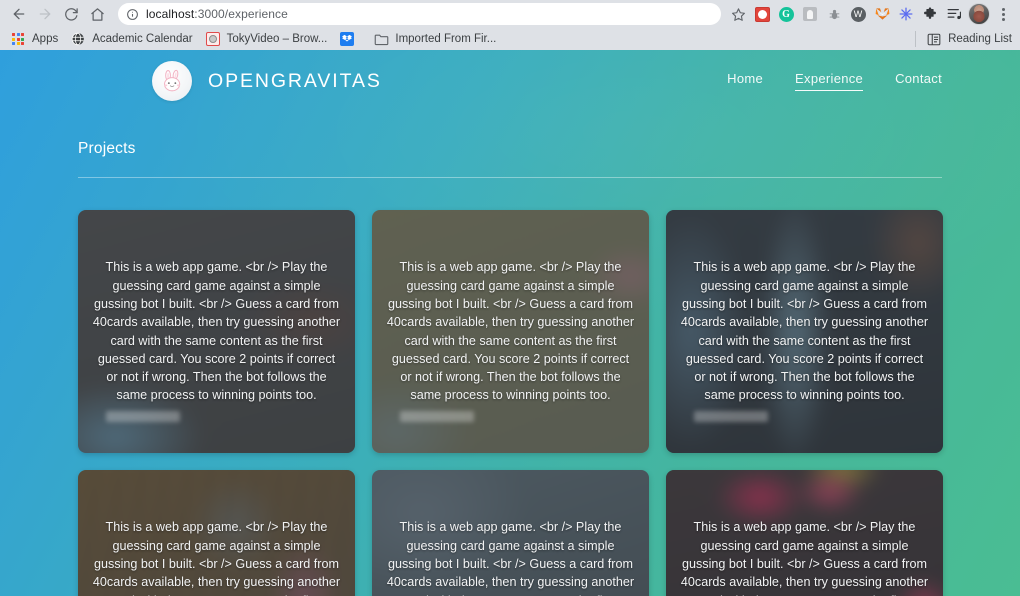 This screenshot has height=596, width=1020. Describe the element at coordinates (142, 39) in the screenshot. I see `bookmark-label: Academic Calendar` at that location.